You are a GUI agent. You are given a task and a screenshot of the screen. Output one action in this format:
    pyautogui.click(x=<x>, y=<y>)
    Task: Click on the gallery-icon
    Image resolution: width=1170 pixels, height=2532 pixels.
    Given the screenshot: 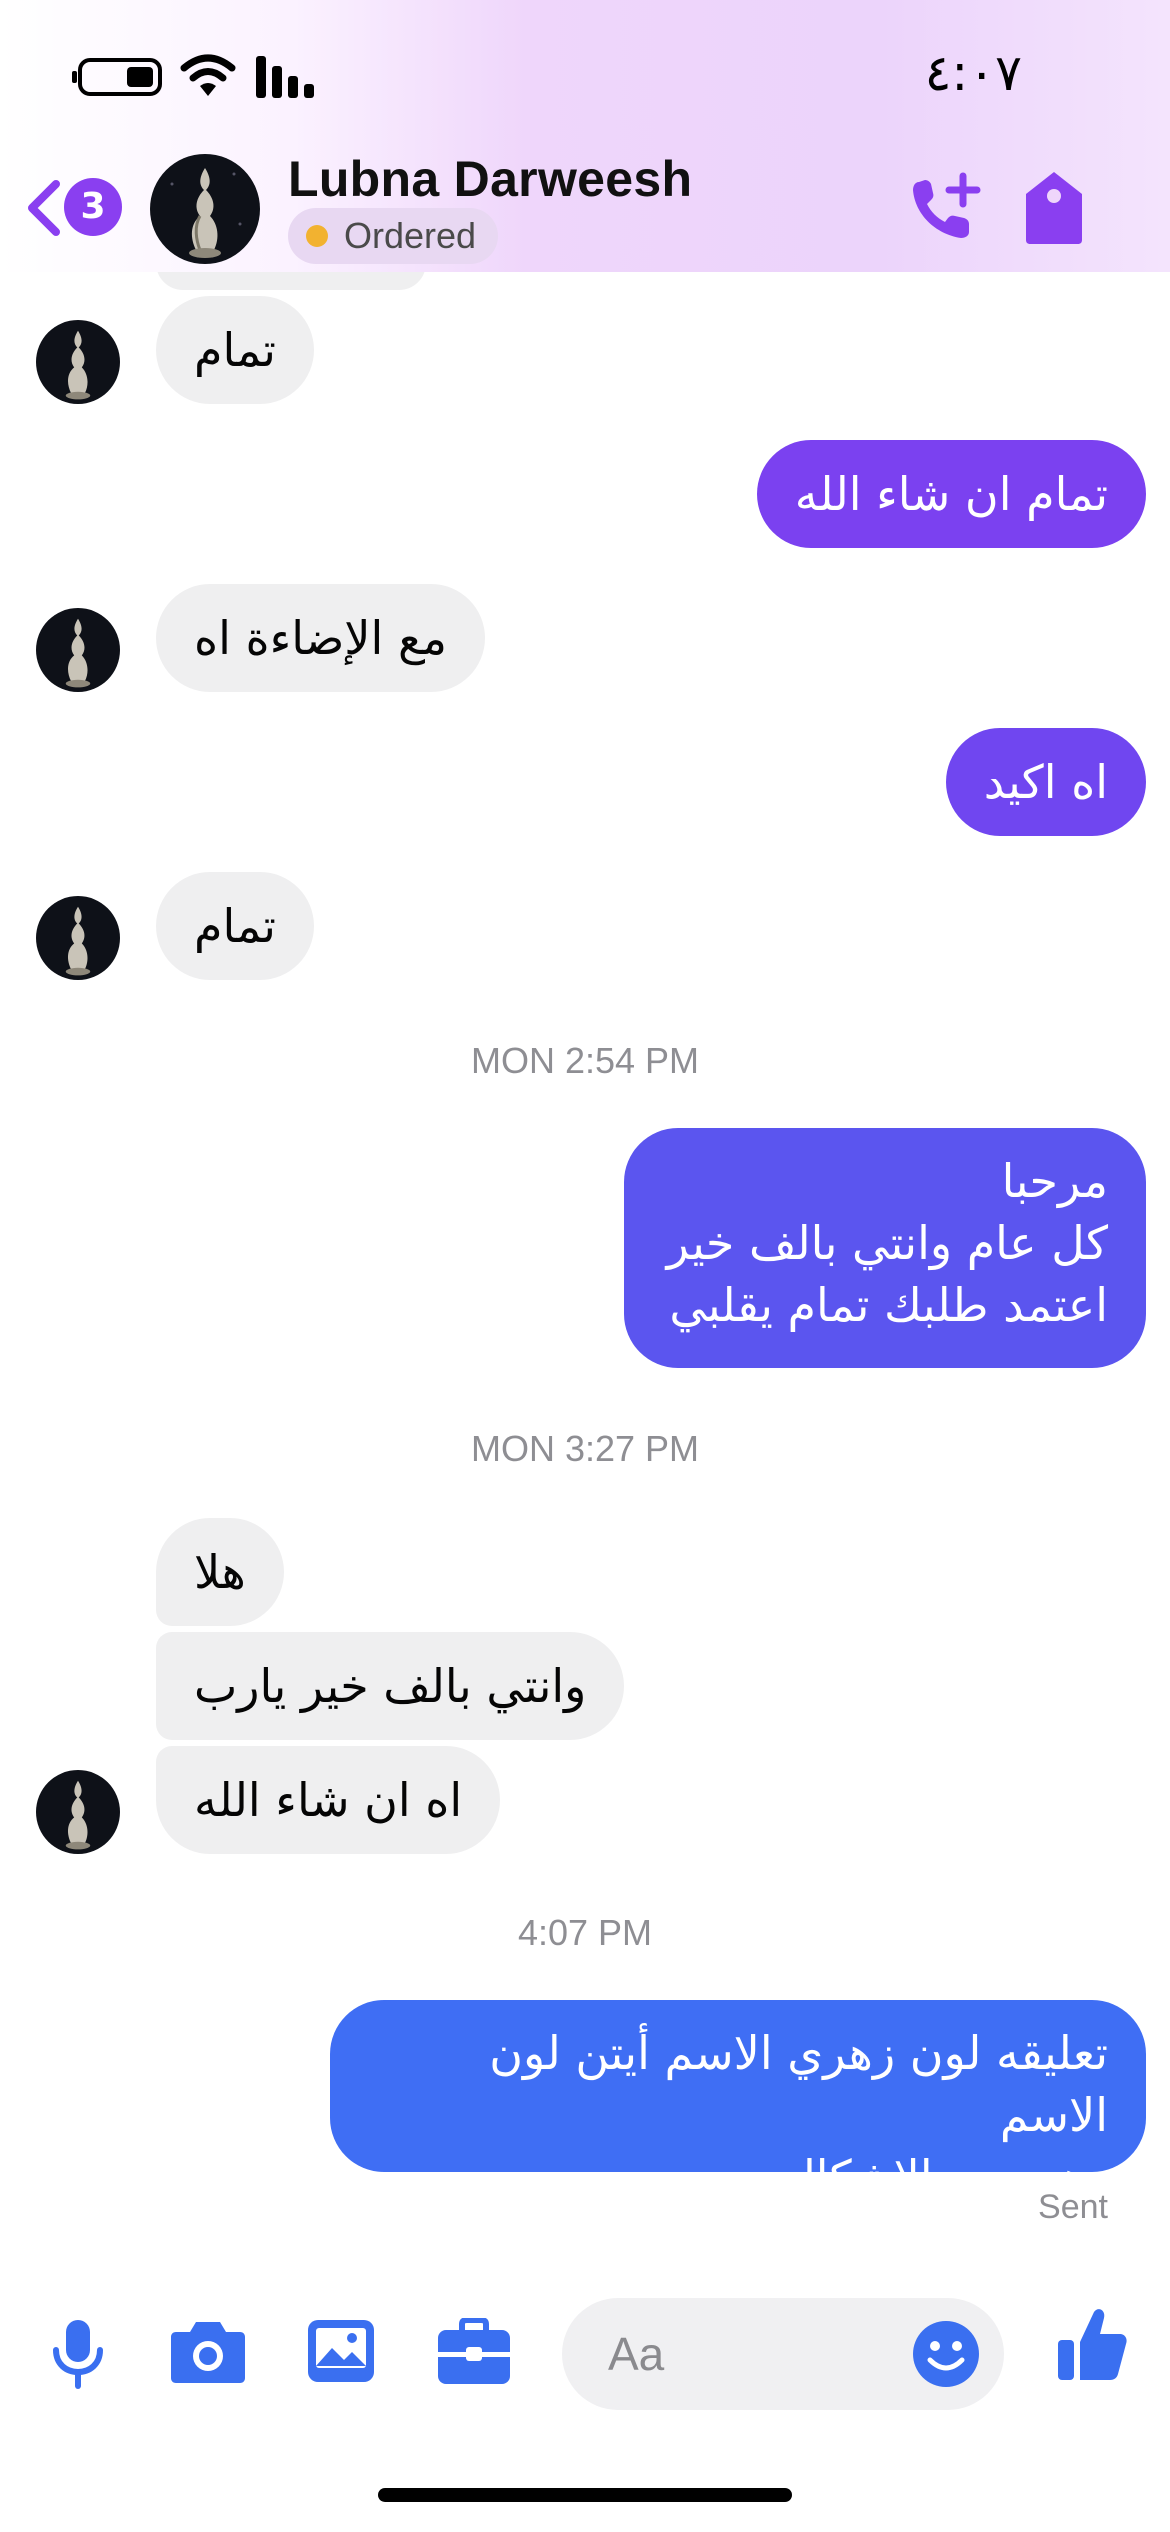 What is the action you would take?
    pyautogui.click(x=341, y=2351)
    